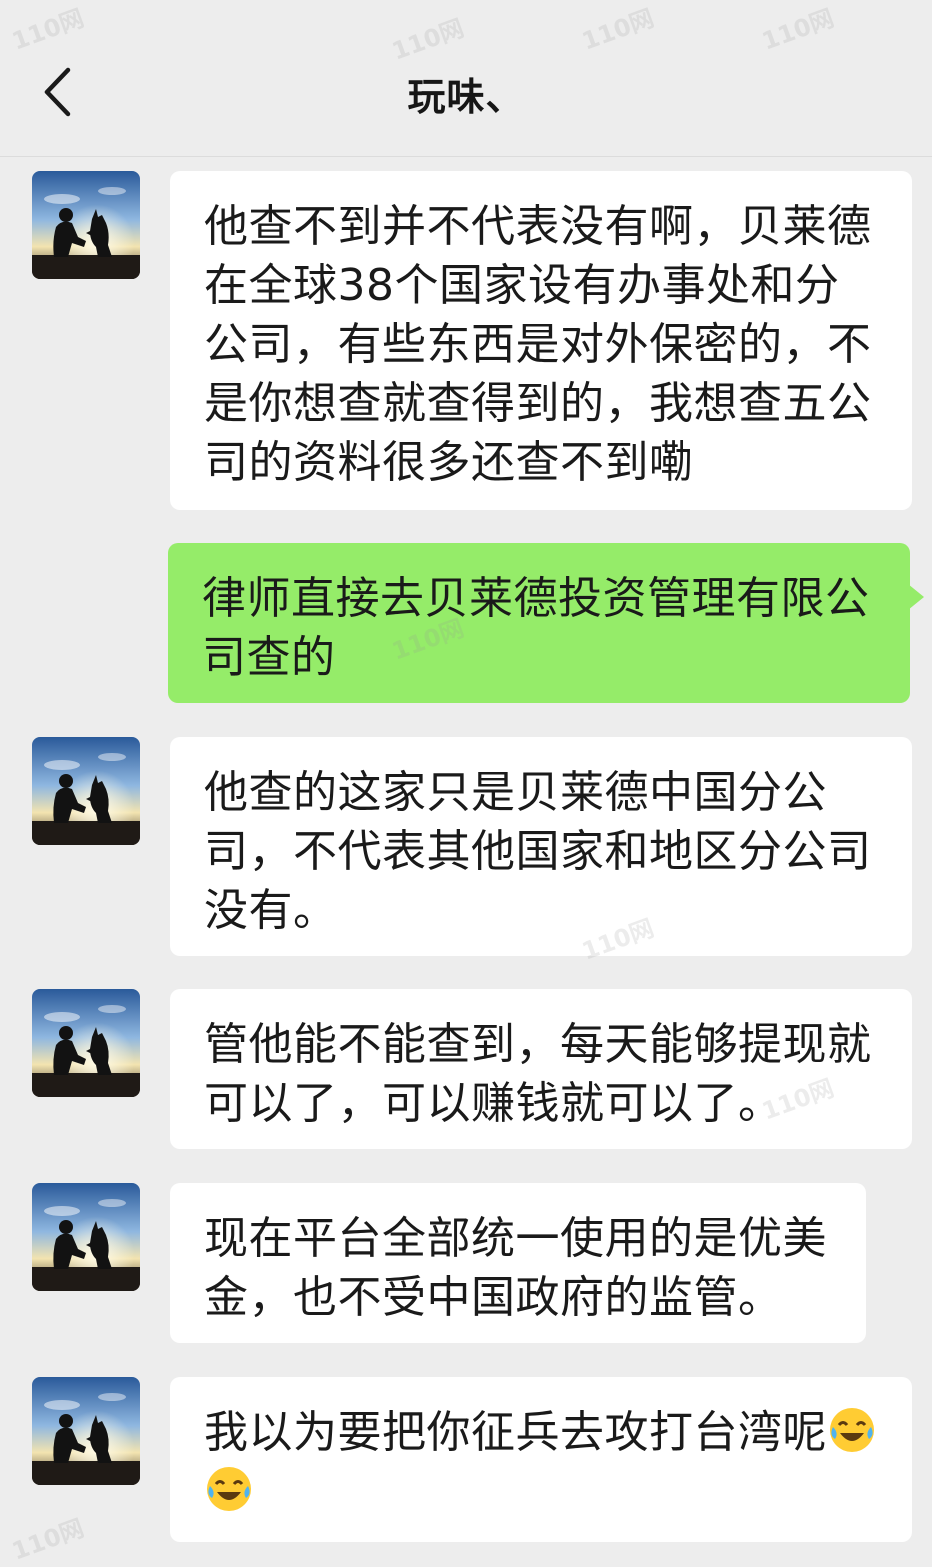 This screenshot has width=932, height=1567. Describe the element at coordinates (538, 851) in the screenshot. I see `message-text: 他查的这家只是贝莱德中国分公司，不代表其他国家和地区分公司没有。` at that location.